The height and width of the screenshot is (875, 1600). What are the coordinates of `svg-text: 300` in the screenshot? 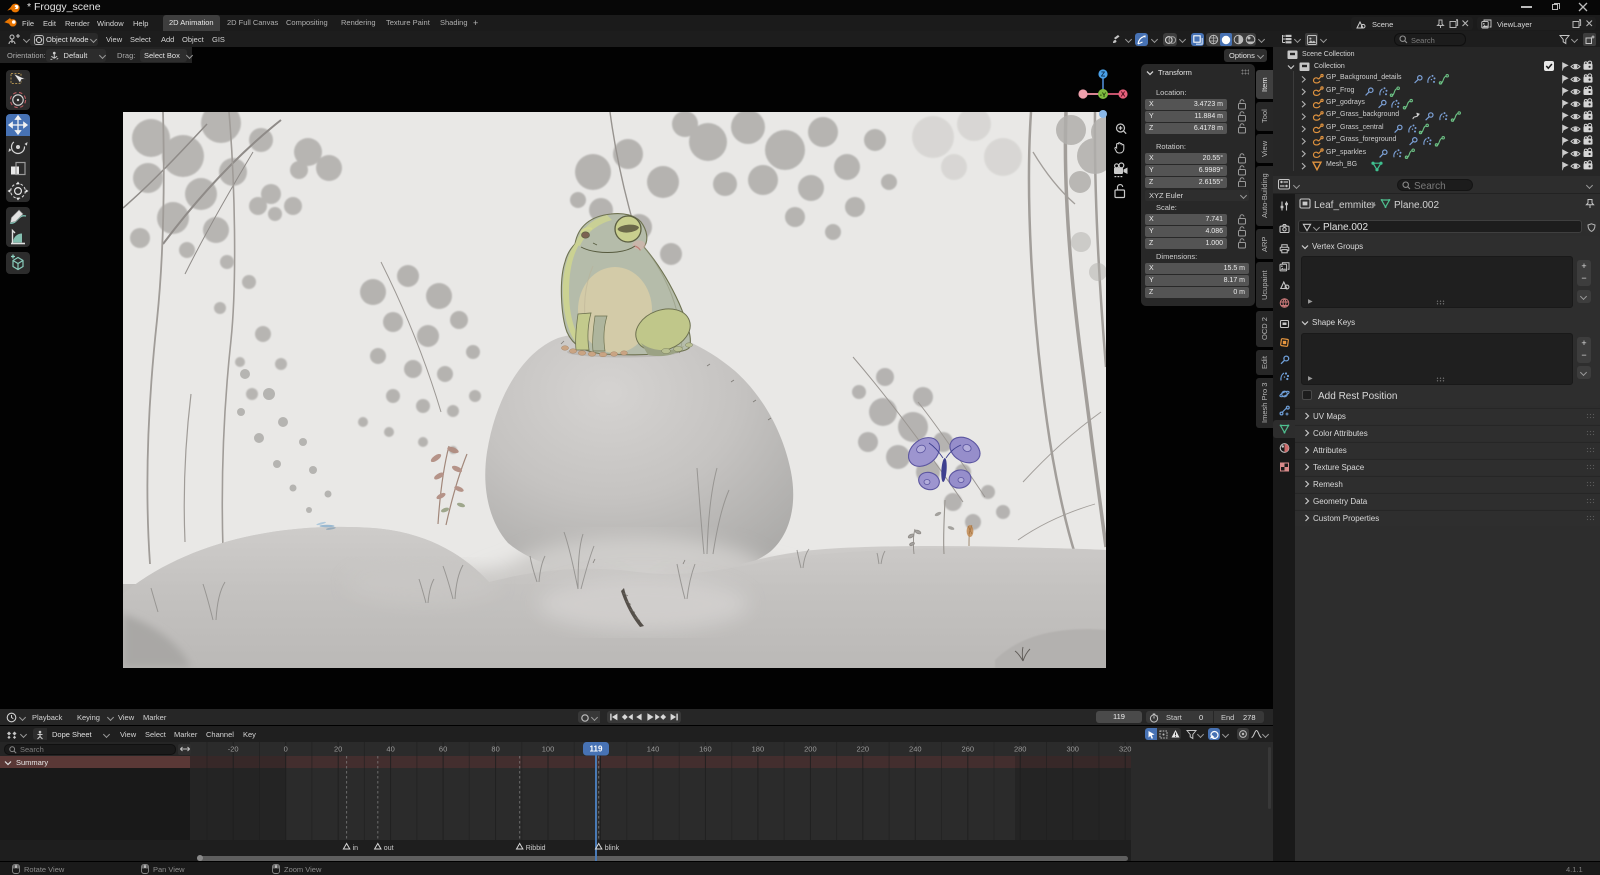 It's located at (1072, 749).